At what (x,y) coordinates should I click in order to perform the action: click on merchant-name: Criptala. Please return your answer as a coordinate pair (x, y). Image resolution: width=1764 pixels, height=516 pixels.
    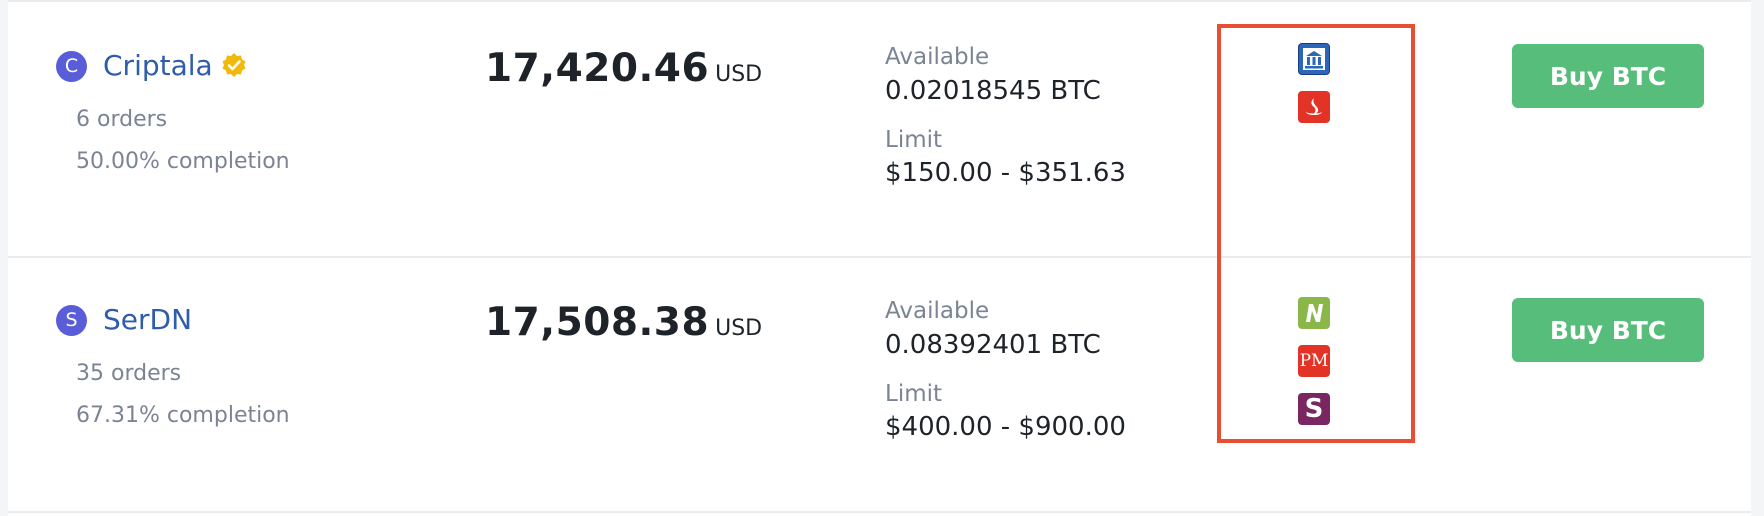
    Looking at the image, I should click on (175, 66).